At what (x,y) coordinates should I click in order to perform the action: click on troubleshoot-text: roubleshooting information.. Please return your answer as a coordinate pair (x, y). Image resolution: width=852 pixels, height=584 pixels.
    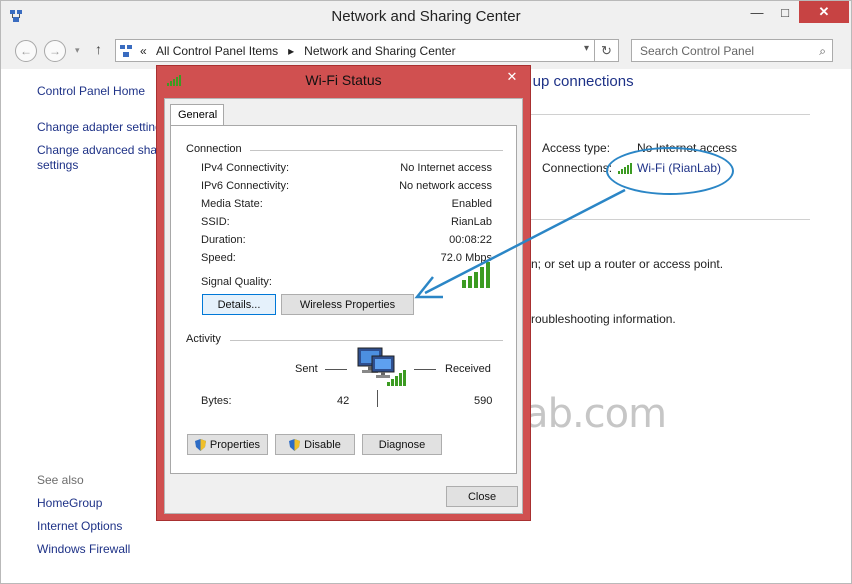
    Looking at the image, I should click on (603, 319).